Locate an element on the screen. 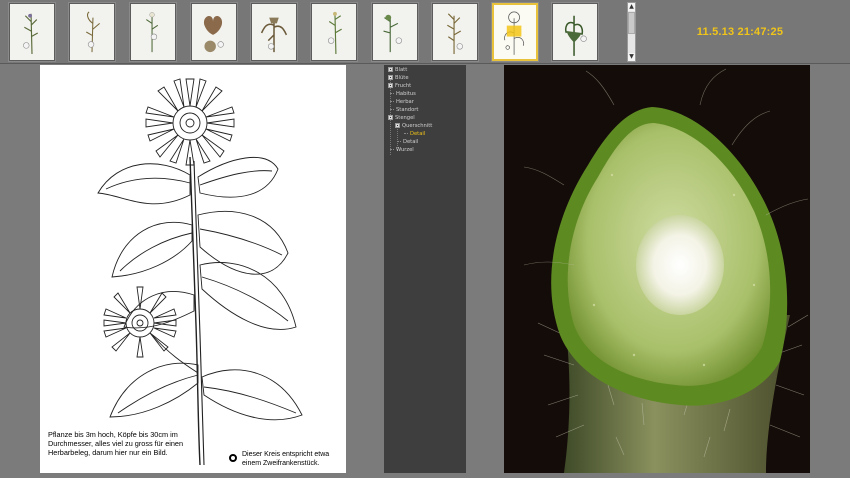 The height and width of the screenshot is (478, 850). coin-size-circle is located at coordinates (233, 458).